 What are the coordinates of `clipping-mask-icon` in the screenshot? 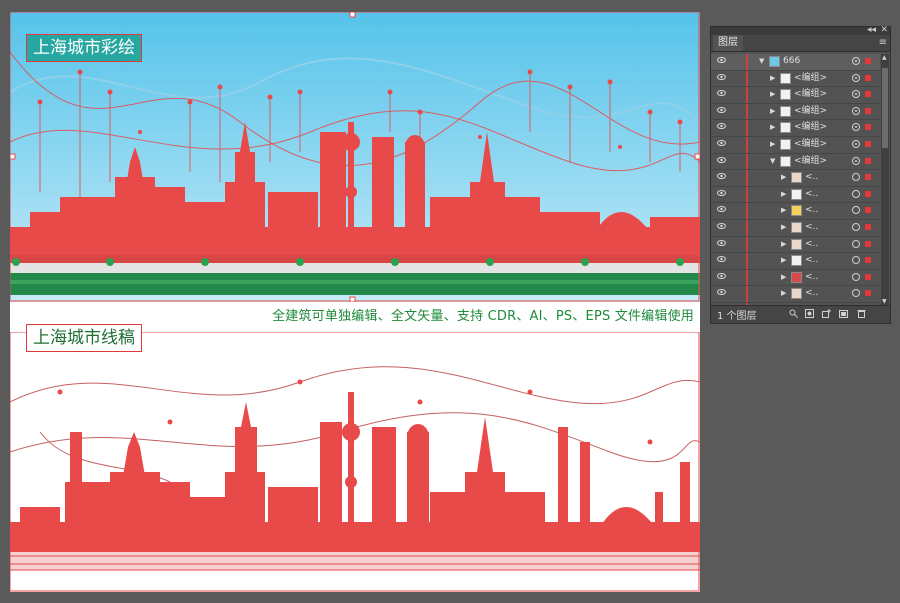 It's located at (809, 313).